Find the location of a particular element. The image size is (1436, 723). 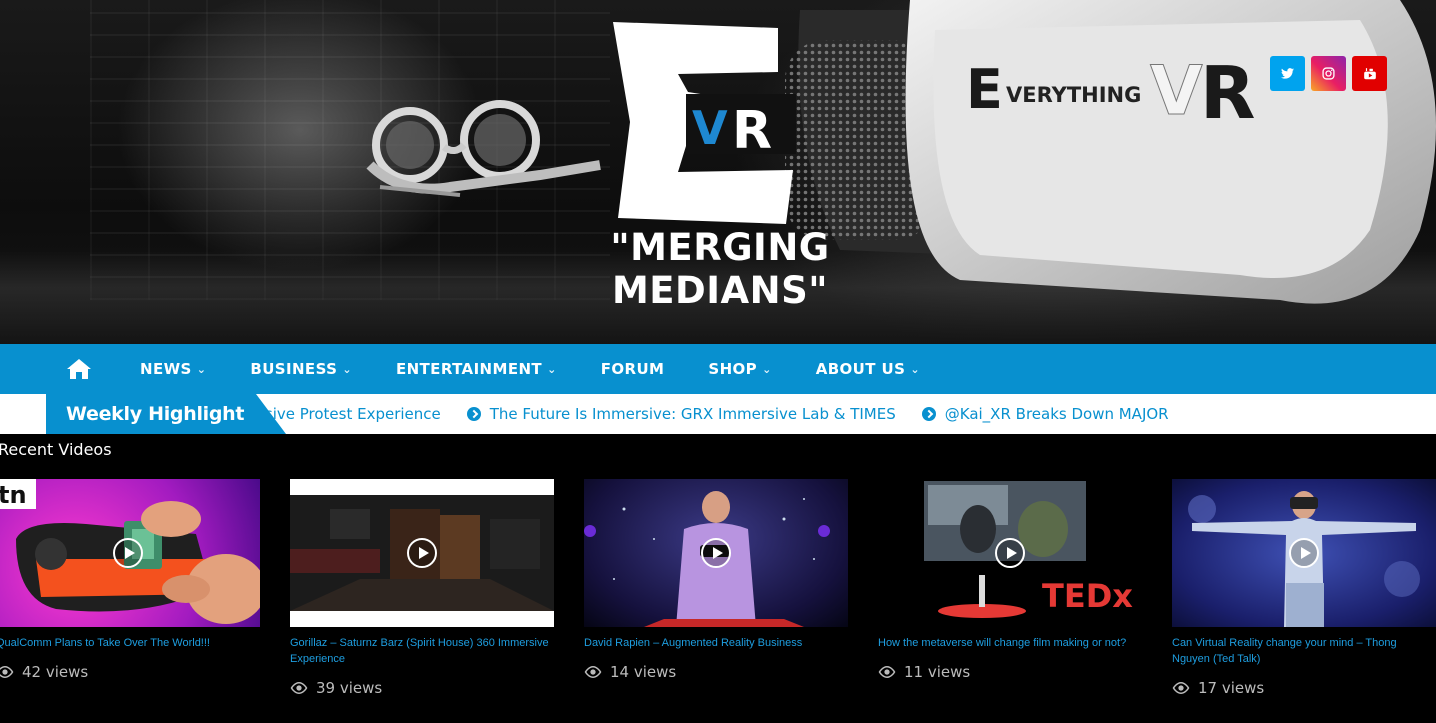

video-thumbnail: TEDx is located at coordinates (1010, 553).